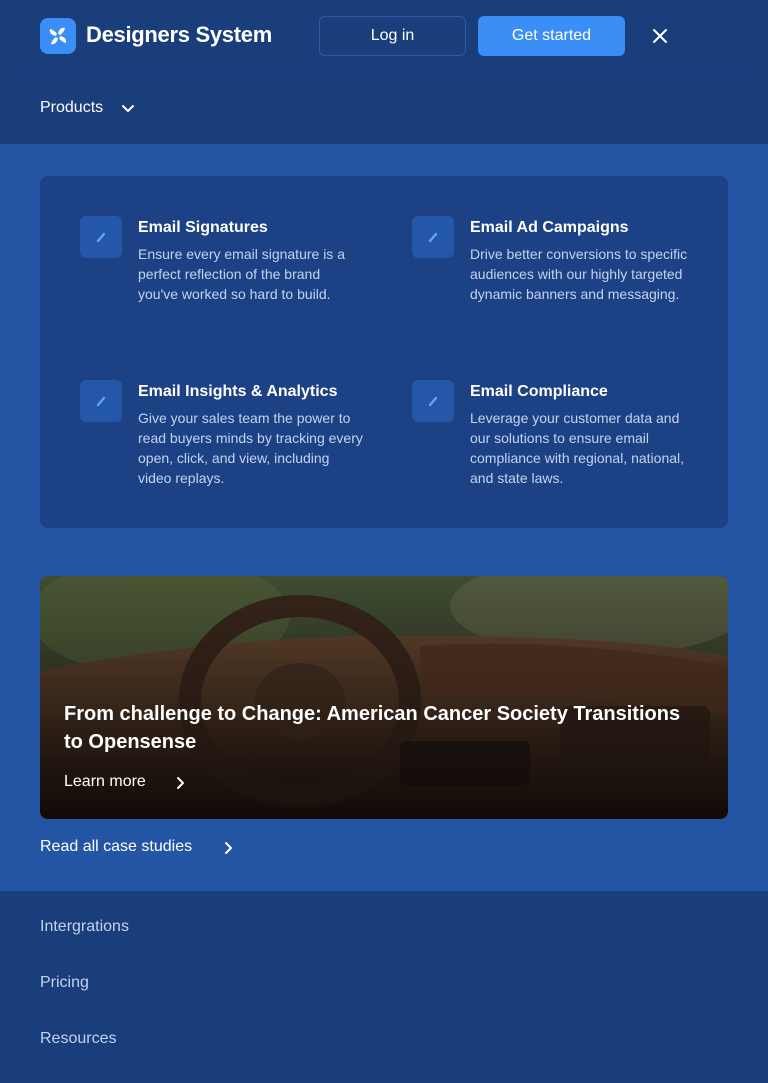 Image resolution: width=768 pixels, height=1083 pixels. Describe the element at coordinates (549, 227) in the screenshot. I see `feature-title: Email Ad Campaigns` at that location.